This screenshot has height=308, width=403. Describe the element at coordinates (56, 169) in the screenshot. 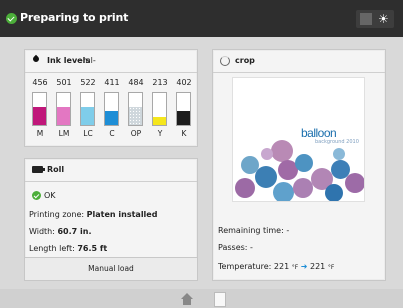

I see `roll-panel-title: Roll` at that location.